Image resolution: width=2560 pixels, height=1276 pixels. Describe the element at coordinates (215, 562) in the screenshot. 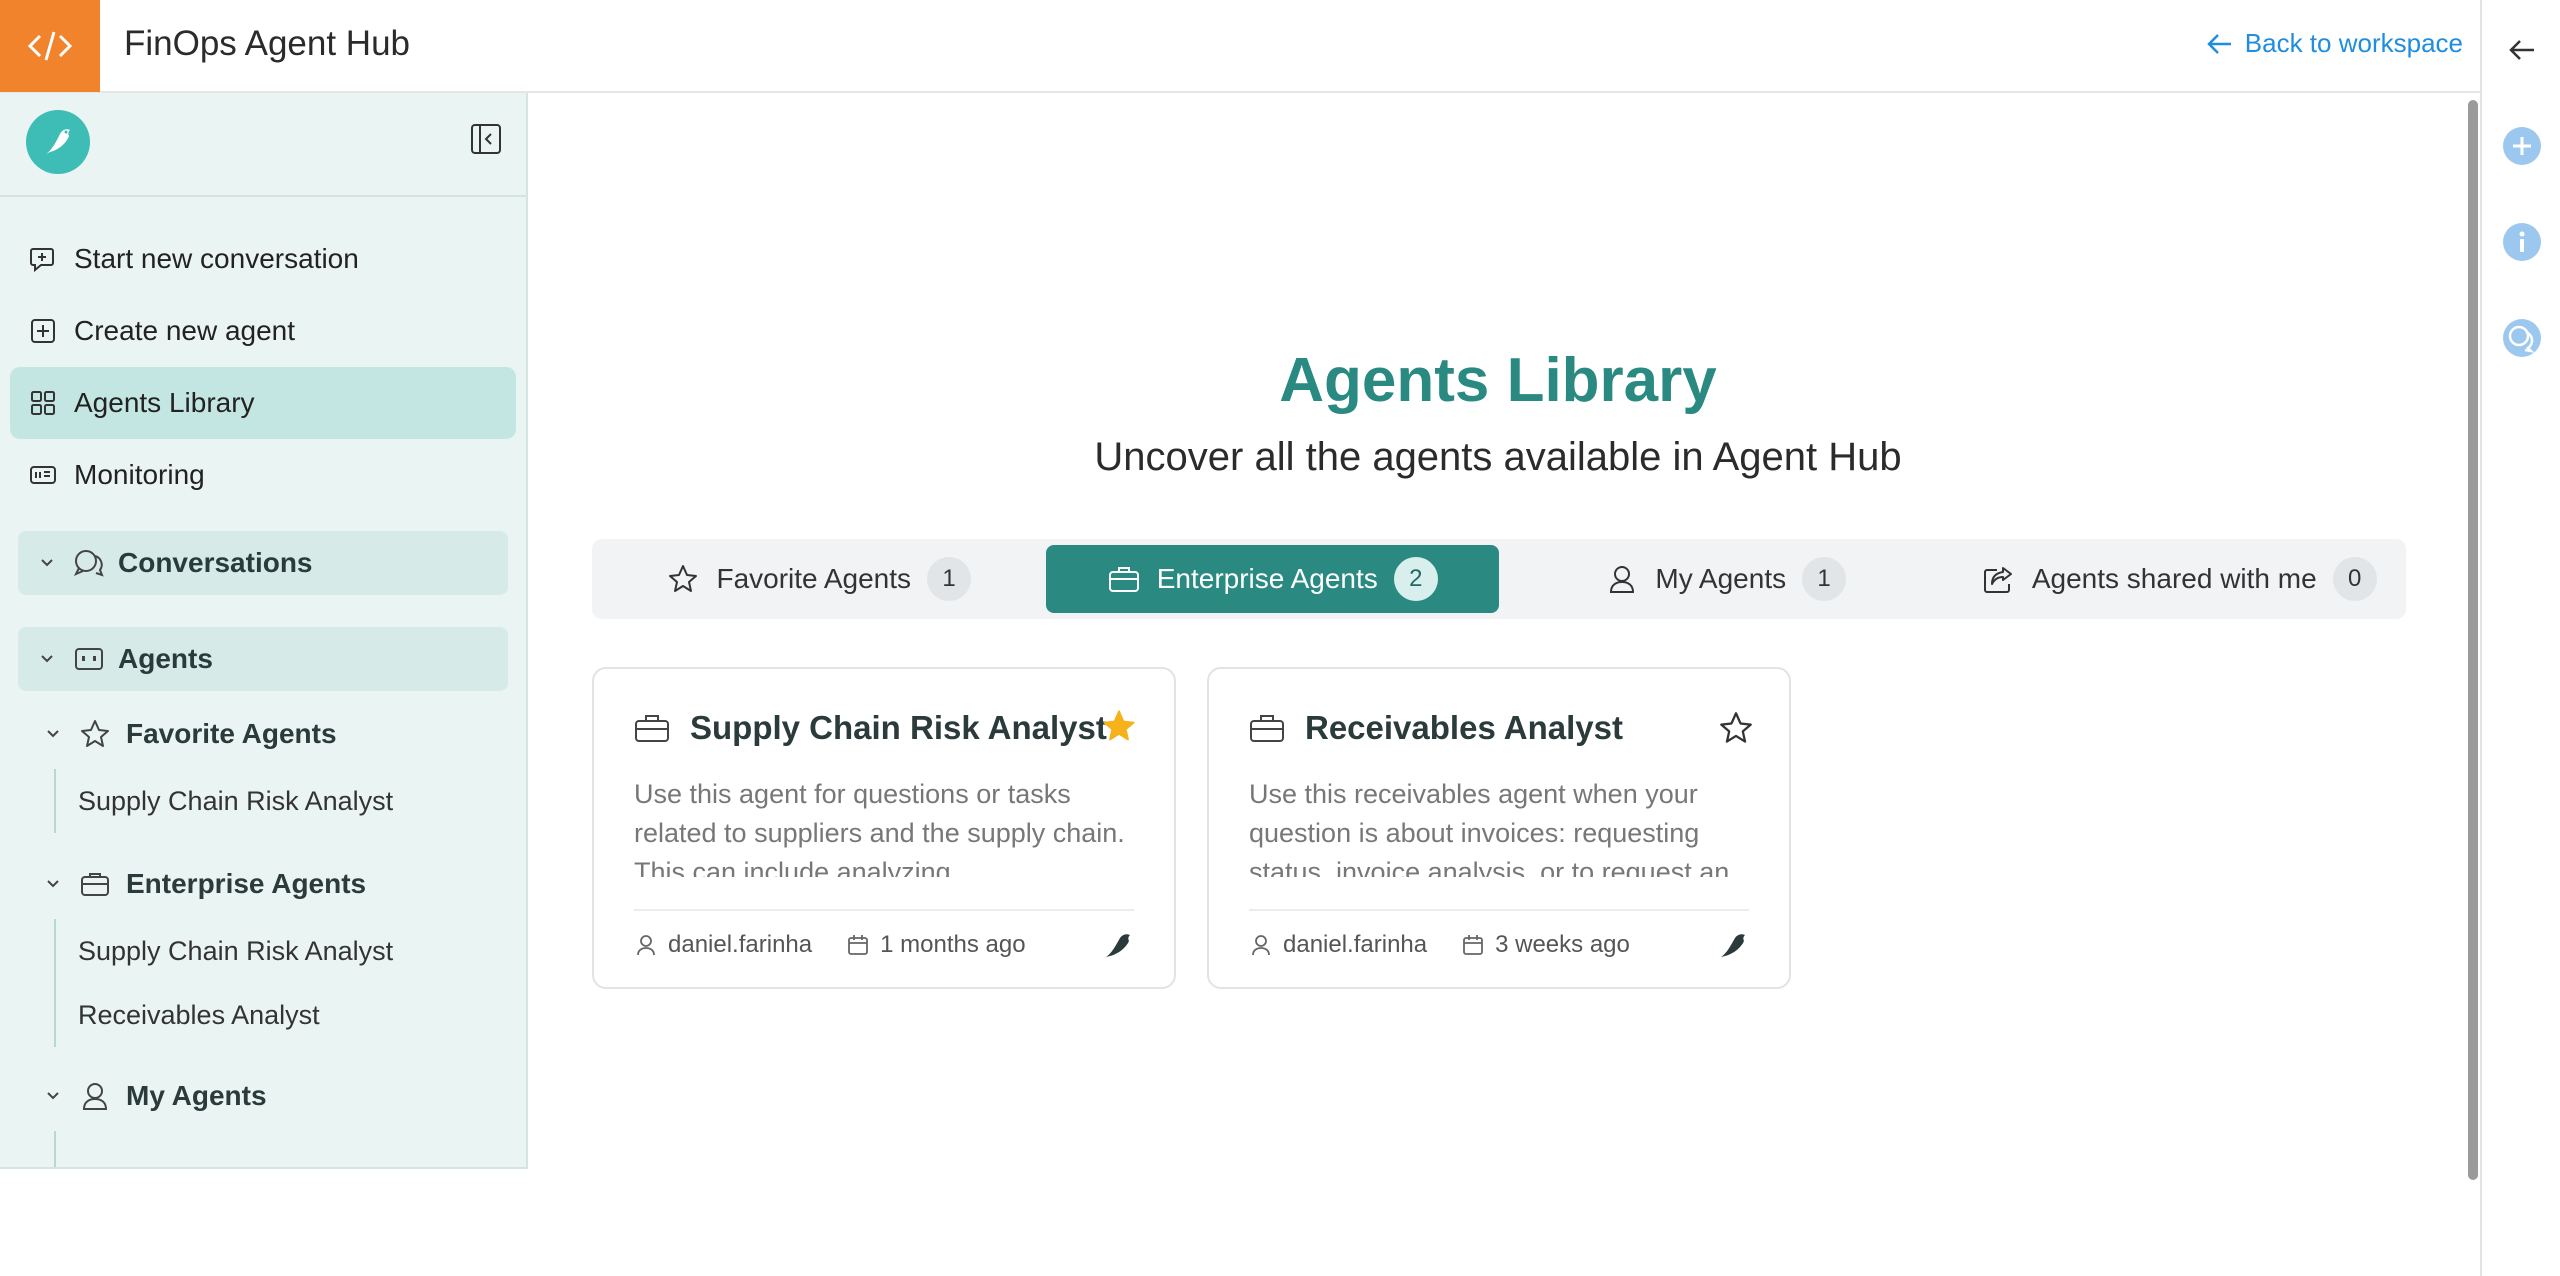

I see `section-label: Conversations` at that location.